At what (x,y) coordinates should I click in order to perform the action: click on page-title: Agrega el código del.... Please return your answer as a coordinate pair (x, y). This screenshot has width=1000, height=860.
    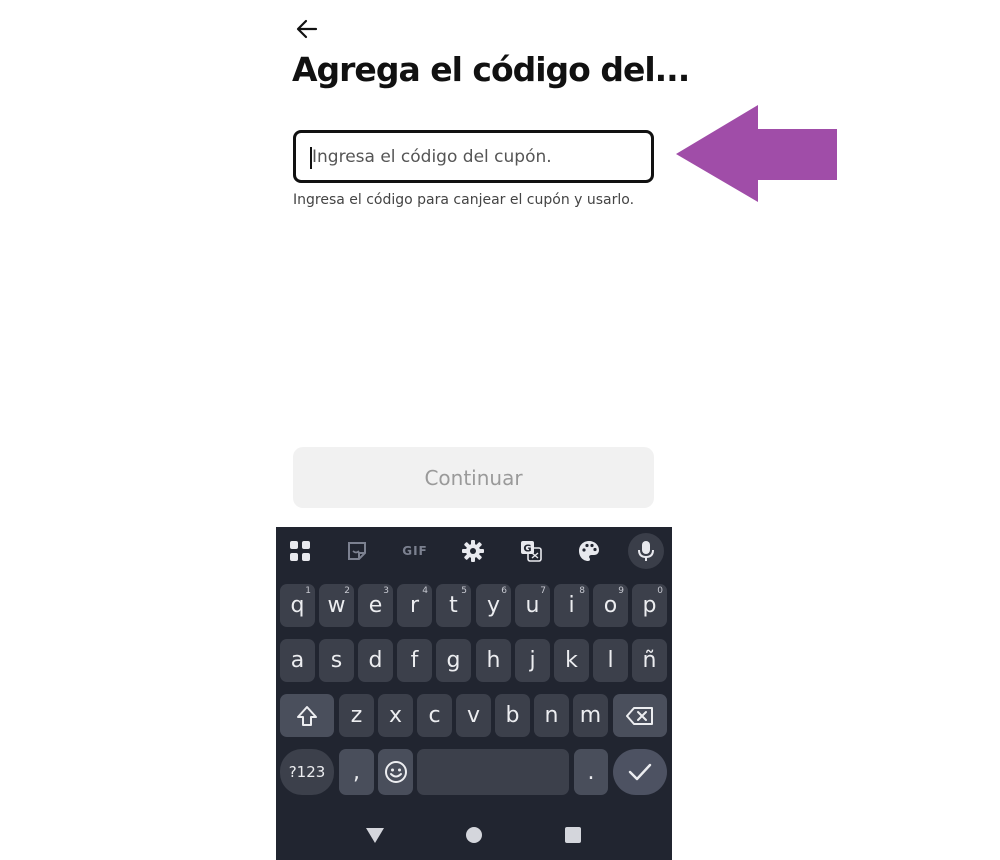
    Looking at the image, I should click on (491, 69).